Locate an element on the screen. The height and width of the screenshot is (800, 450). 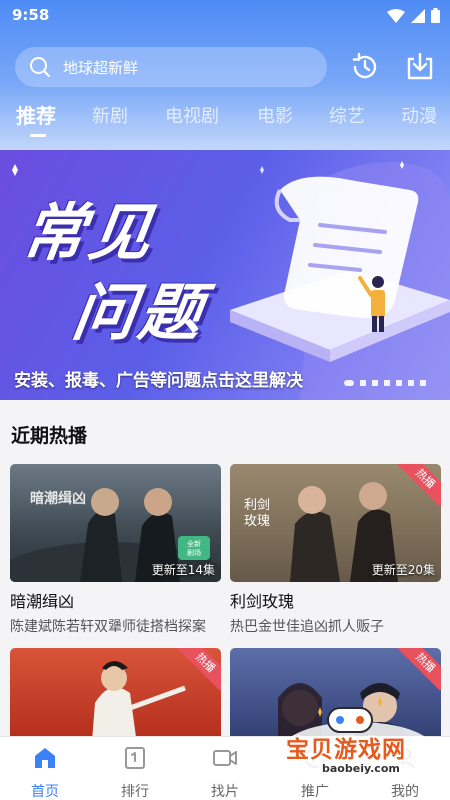
active-tab-indicator is located at coordinates (38, 135).